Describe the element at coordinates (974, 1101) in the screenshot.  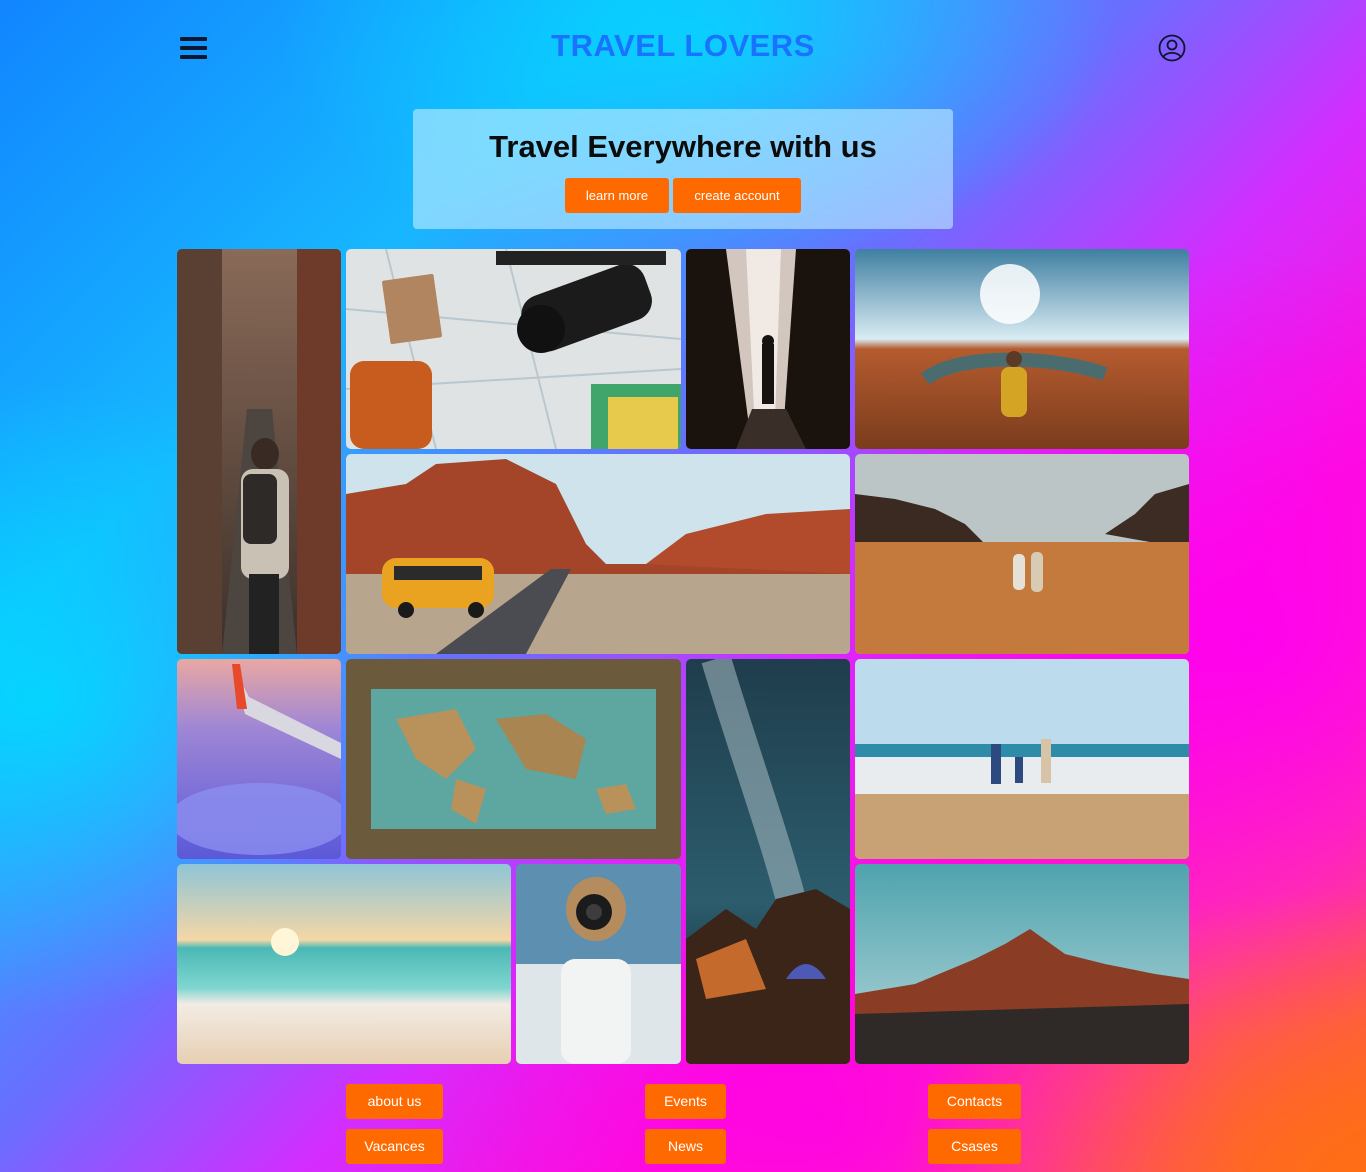
I see `footer-link-contacts: Contacts` at that location.